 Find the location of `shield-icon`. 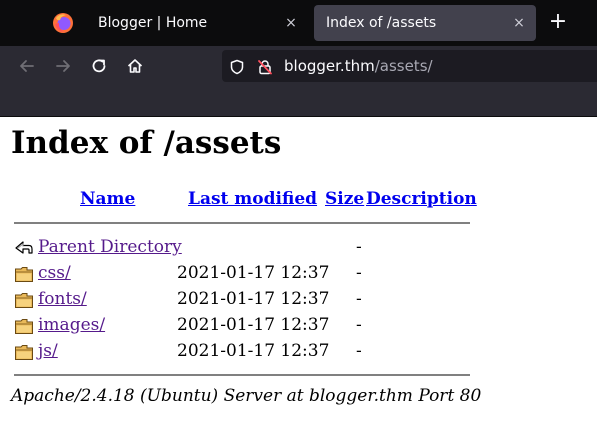

shield-icon is located at coordinates (237, 67).